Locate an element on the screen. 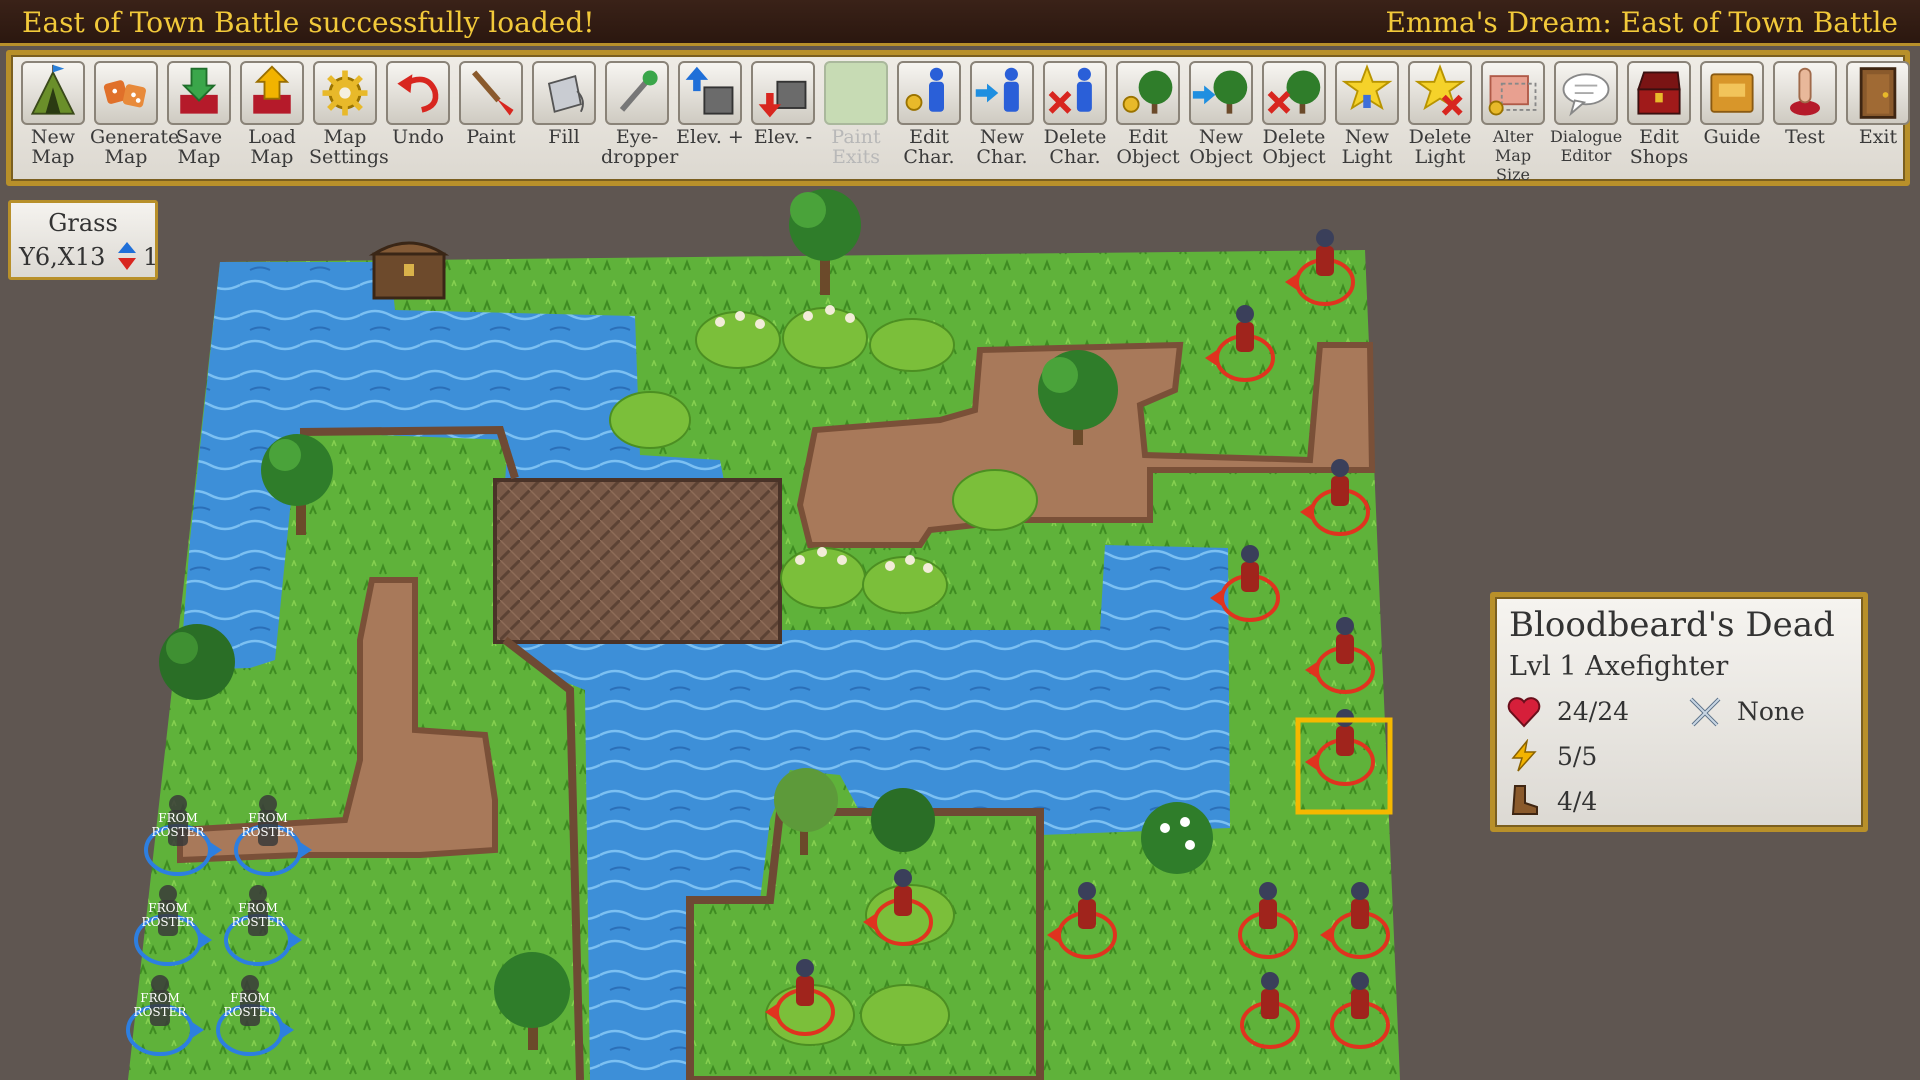  fill-button: Fill is located at coordinates (564, 121).